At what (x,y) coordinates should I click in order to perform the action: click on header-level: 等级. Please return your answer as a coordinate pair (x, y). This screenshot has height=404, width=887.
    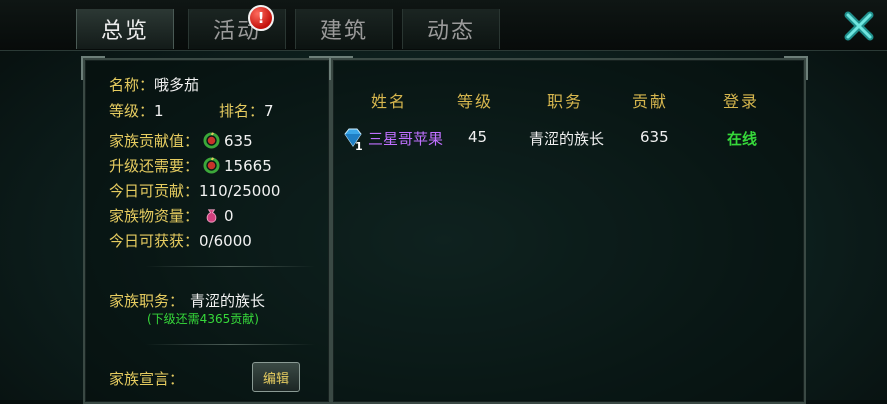
    Looking at the image, I should click on (475, 101).